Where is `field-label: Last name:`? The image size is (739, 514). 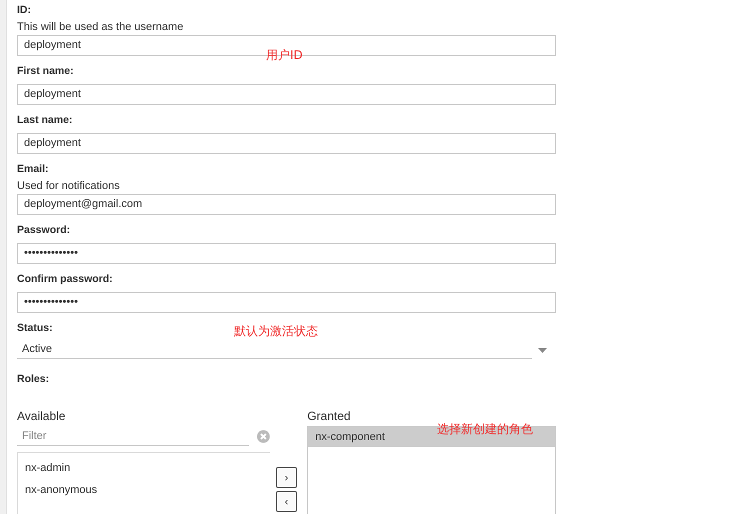 field-label: Last name: is located at coordinates (44, 120).